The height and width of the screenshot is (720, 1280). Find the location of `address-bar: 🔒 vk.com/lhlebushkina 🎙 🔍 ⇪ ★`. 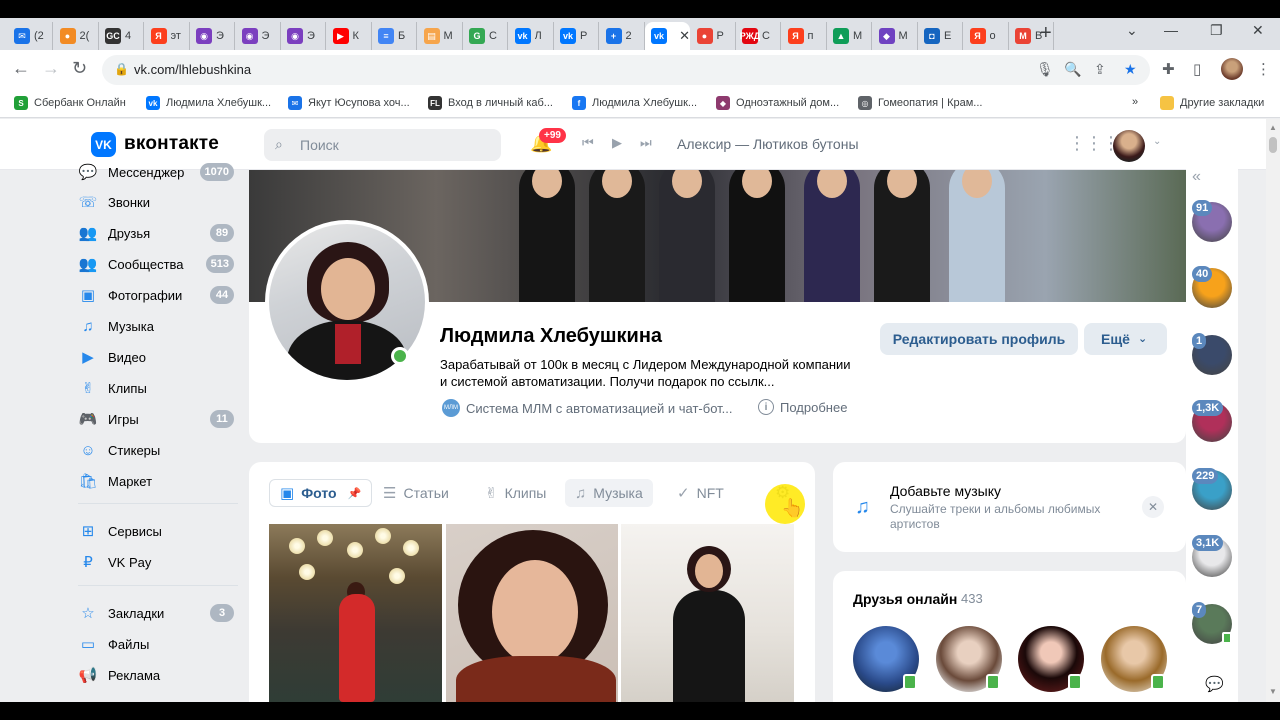

address-bar: 🔒 vk.com/lhlebushkina 🎙 🔍 ⇪ ★ is located at coordinates (626, 70).